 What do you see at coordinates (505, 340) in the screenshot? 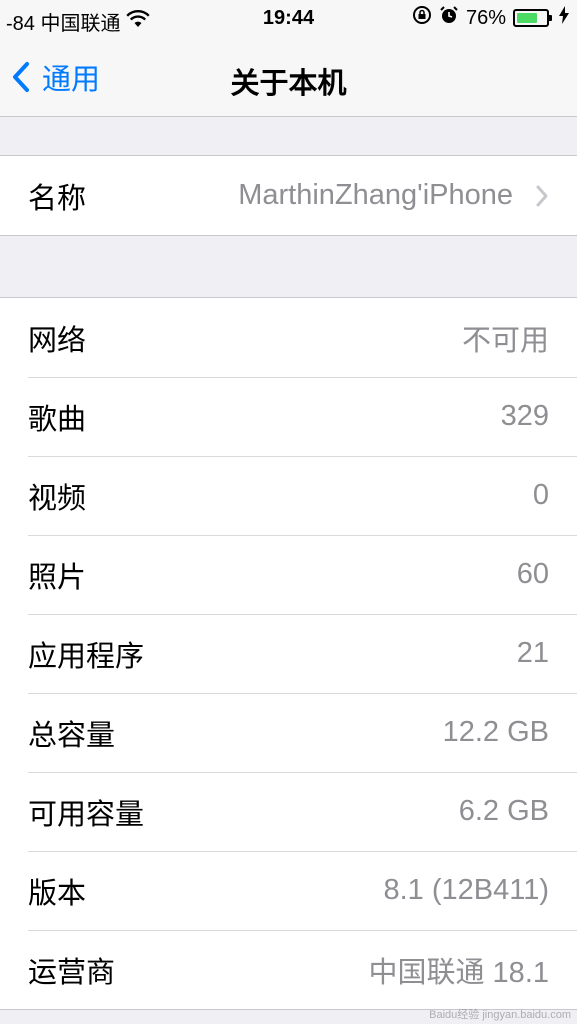
I see `row-value: 不可用` at bounding box center [505, 340].